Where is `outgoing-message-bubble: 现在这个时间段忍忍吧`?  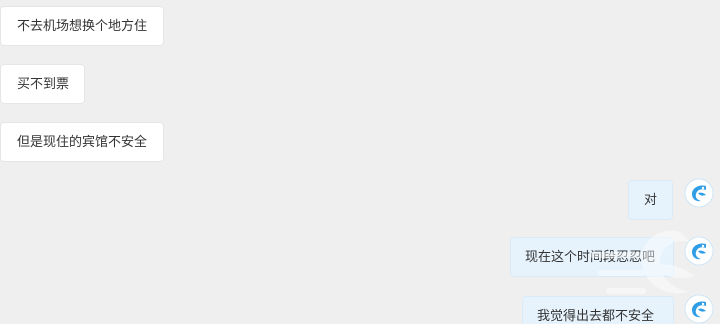 outgoing-message-bubble: 现在这个时间段忍忍吧 is located at coordinates (592, 257).